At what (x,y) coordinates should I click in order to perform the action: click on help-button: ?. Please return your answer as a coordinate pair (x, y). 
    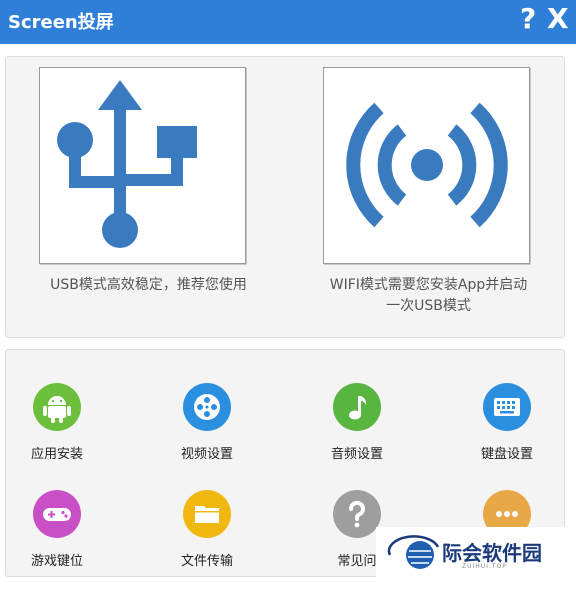
    Looking at the image, I should click on (528, 18).